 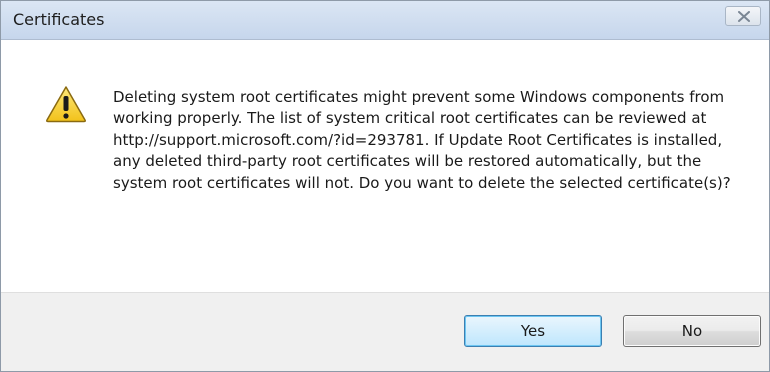 I want to click on title-bar: Certificates, so click(x=385, y=20).